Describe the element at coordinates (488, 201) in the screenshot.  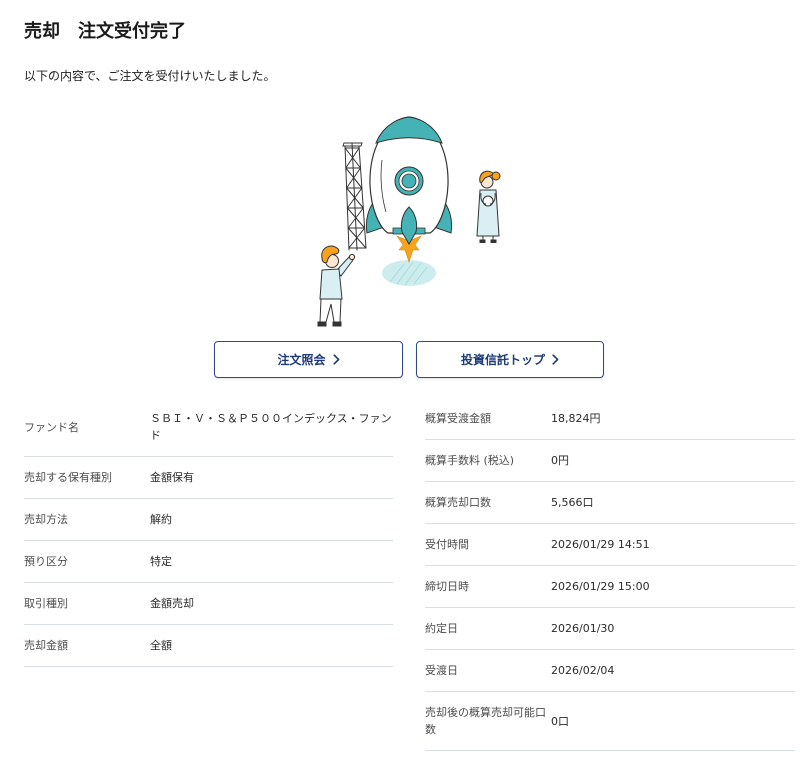
I see `girl-held-object` at that location.